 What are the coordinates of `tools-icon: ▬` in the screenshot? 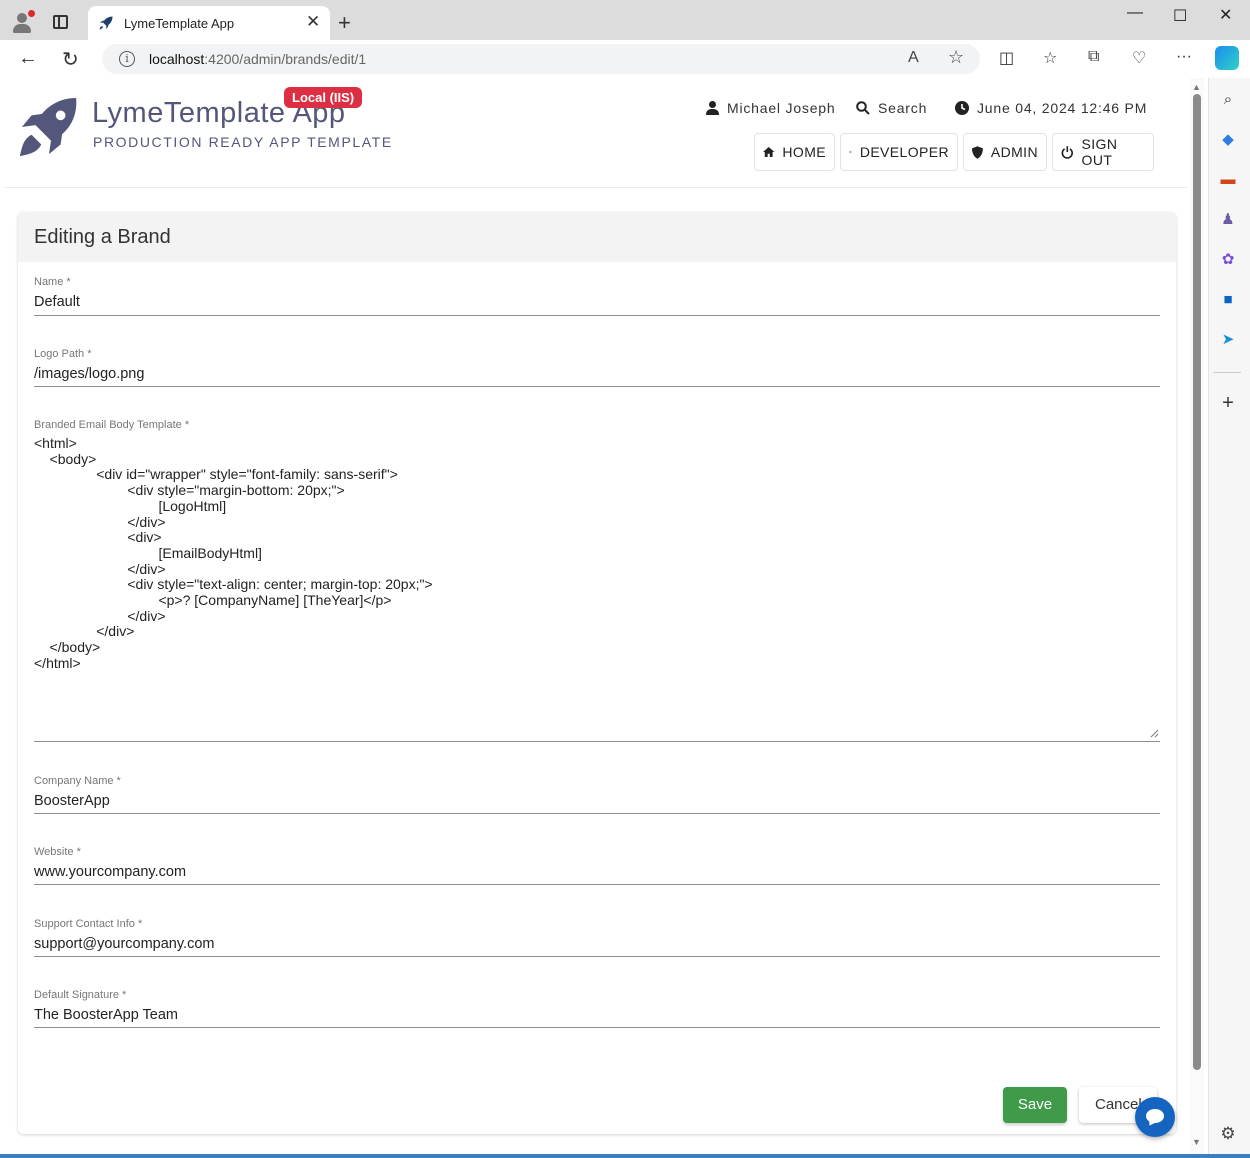 It's located at (1228, 180).